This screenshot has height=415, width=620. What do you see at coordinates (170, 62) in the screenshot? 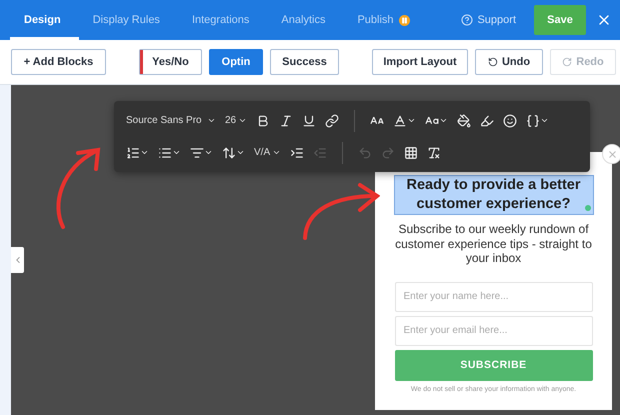
I see `view-tab: Yes/No` at bounding box center [170, 62].